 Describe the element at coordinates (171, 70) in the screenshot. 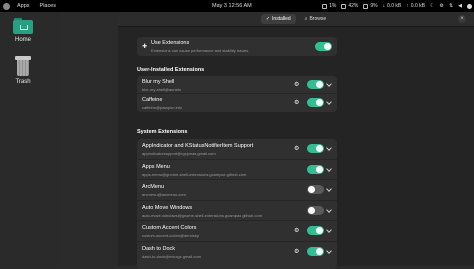

I see `user-extensions-heading: User-Installed Extensions` at that location.